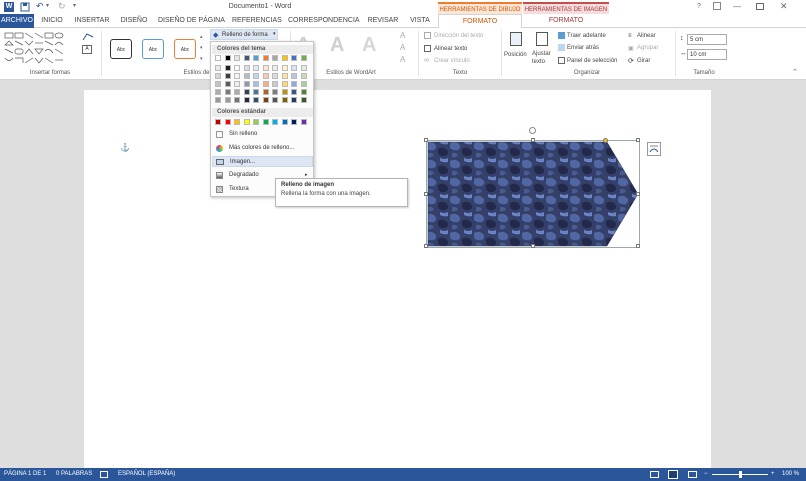 This screenshot has height=481, width=806. I want to click on zoom-in-icon: +, so click(773, 474).